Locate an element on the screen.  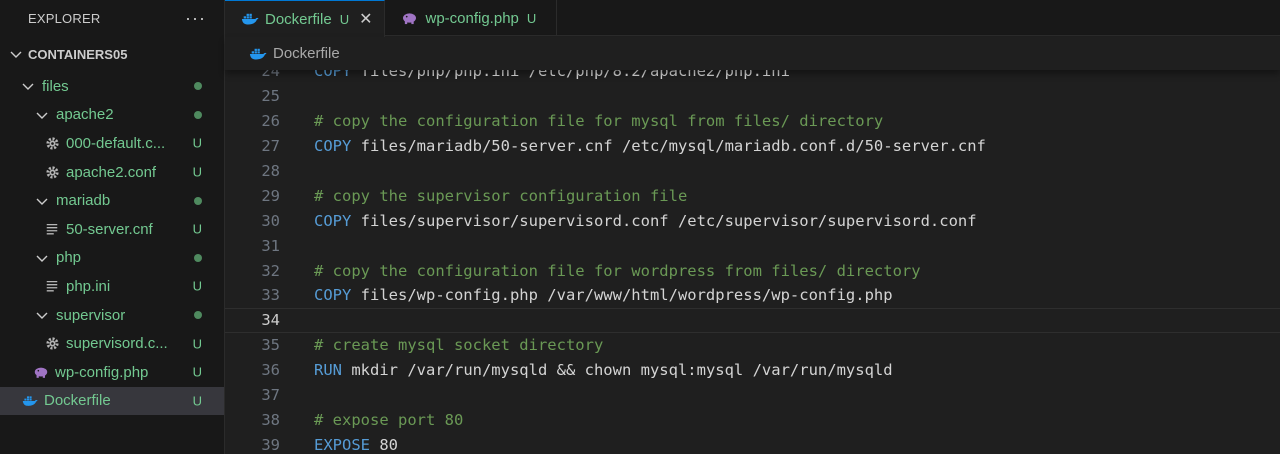
line-number: 34 is located at coordinates (270, 320).